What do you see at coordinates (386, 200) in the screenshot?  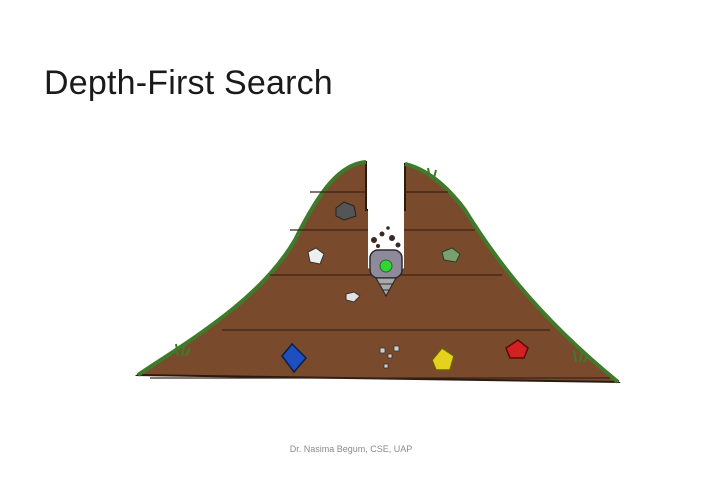 I see `dug-shaft` at bounding box center [386, 200].